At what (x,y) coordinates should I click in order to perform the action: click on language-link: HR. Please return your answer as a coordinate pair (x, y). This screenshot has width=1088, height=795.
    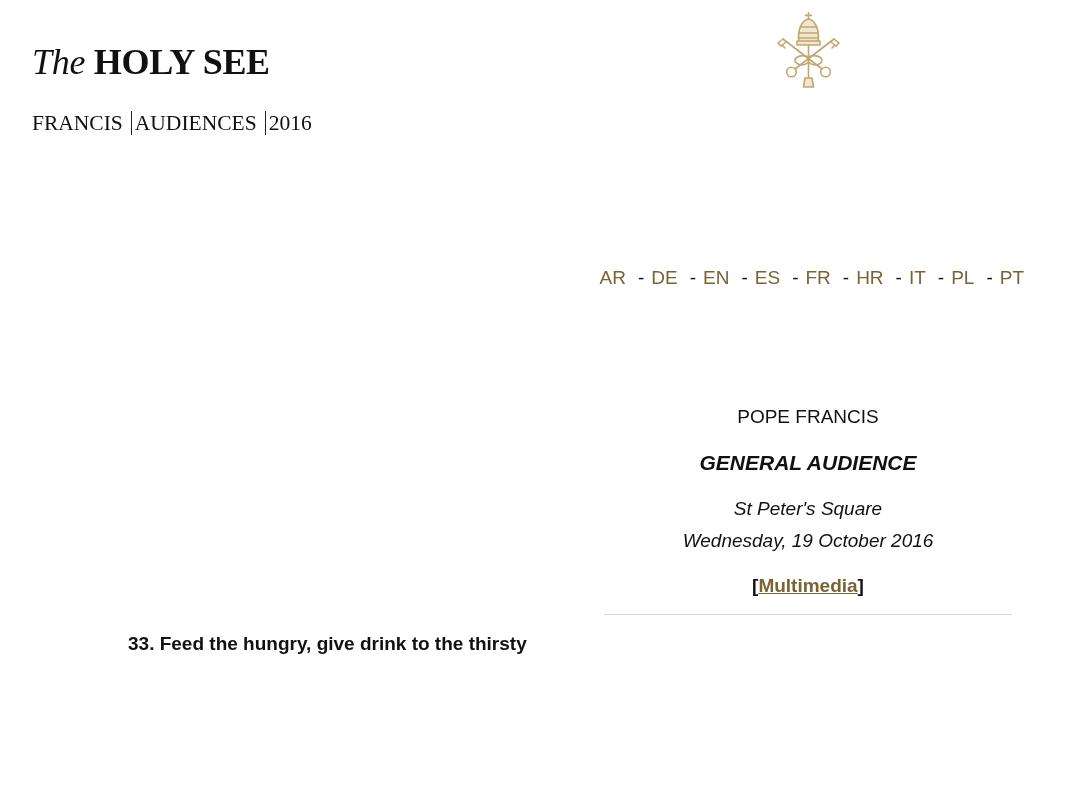
    Looking at the image, I should click on (870, 278).